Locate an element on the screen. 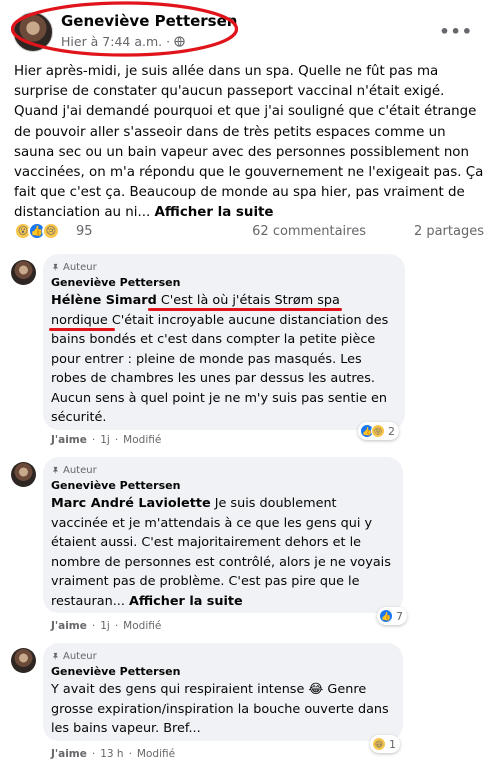  post-timestamp: Hier à 7:44 a.m. is located at coordinates (111, 41).